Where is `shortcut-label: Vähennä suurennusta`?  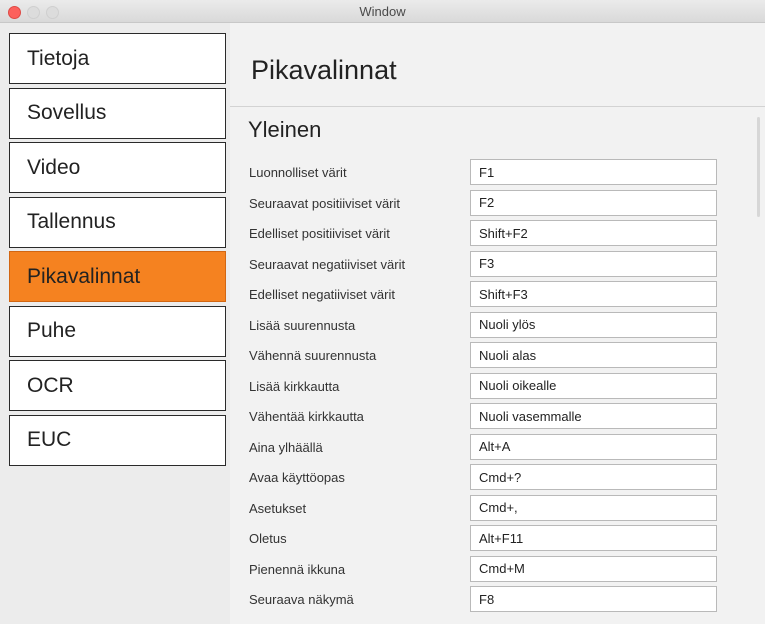
shortcut-label: Vähennä suurennusta is located at coordinates (313, 355).